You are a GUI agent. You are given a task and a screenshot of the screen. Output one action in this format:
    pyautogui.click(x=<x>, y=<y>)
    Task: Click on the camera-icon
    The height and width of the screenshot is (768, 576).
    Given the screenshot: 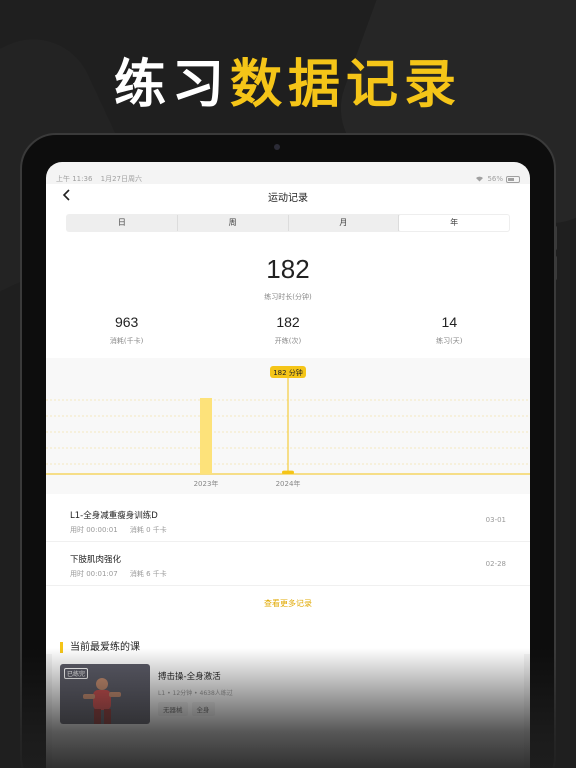 What is the action you would take?
    pyautogui.click(x=277, y=147)
    